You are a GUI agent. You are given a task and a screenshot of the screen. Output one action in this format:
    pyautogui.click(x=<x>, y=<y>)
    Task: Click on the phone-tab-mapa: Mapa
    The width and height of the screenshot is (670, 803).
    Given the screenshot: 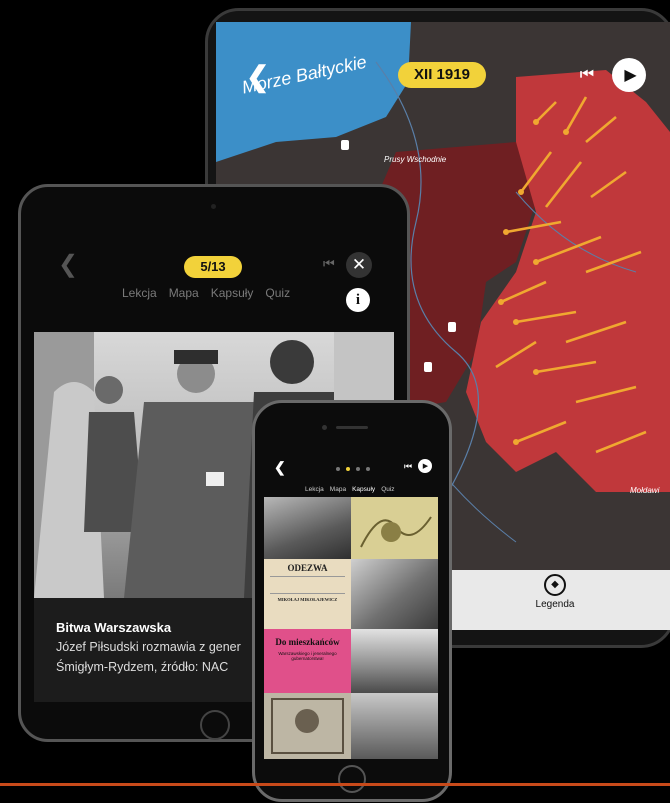 What is the action you would take?
    pyautogui.click(x=338, y=489)
    